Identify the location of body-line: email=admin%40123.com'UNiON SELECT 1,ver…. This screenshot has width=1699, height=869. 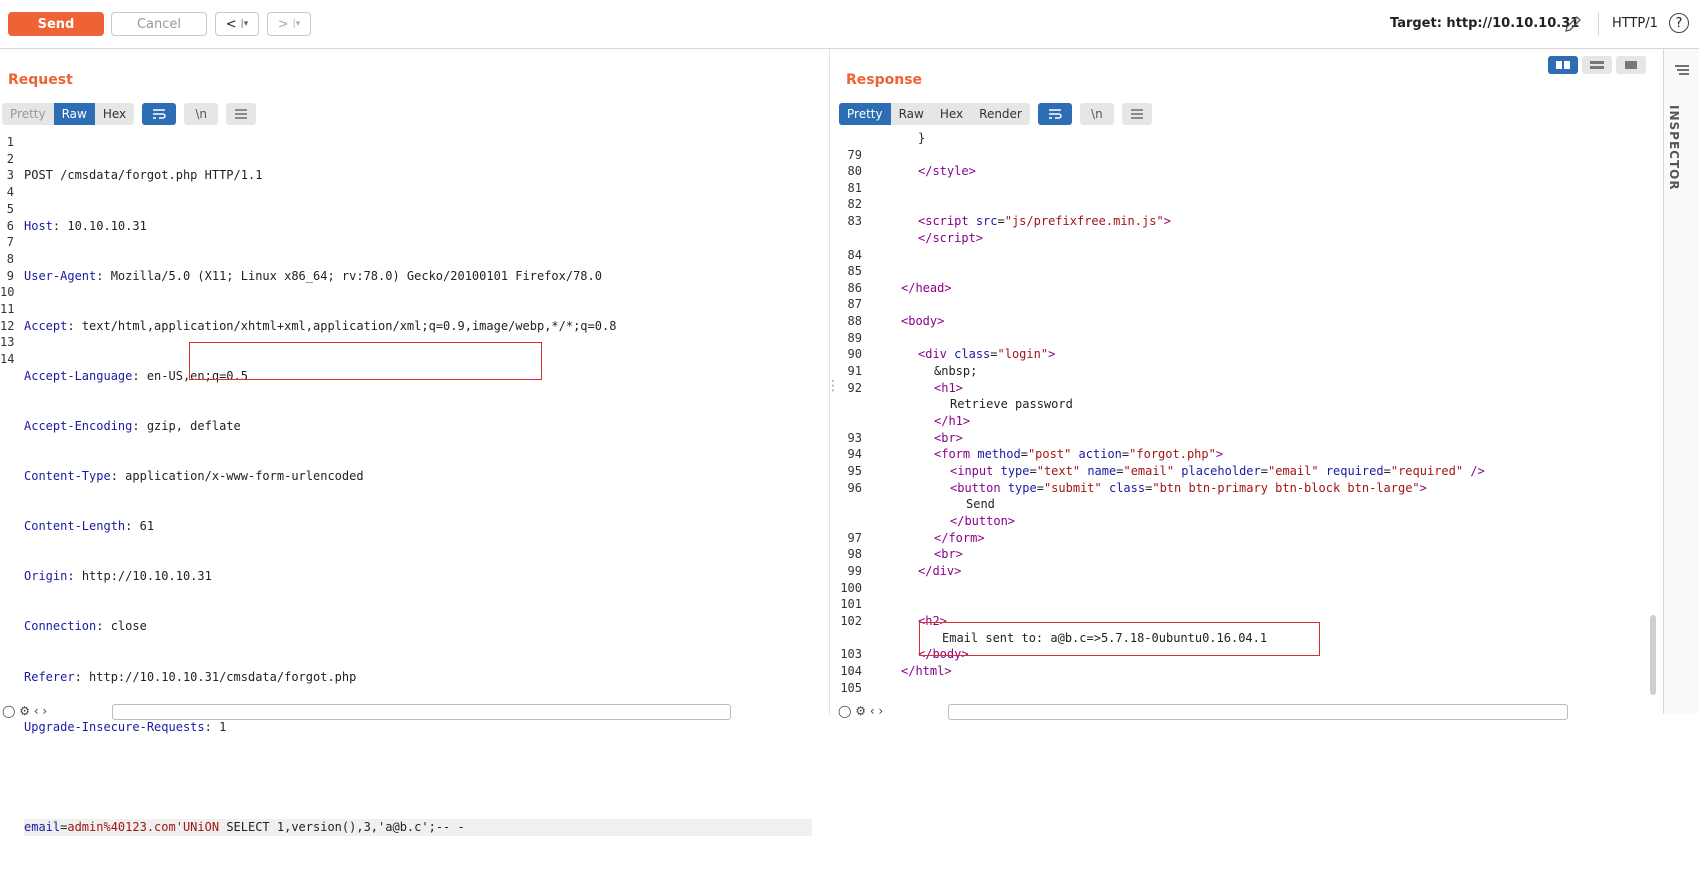
(418, 827).